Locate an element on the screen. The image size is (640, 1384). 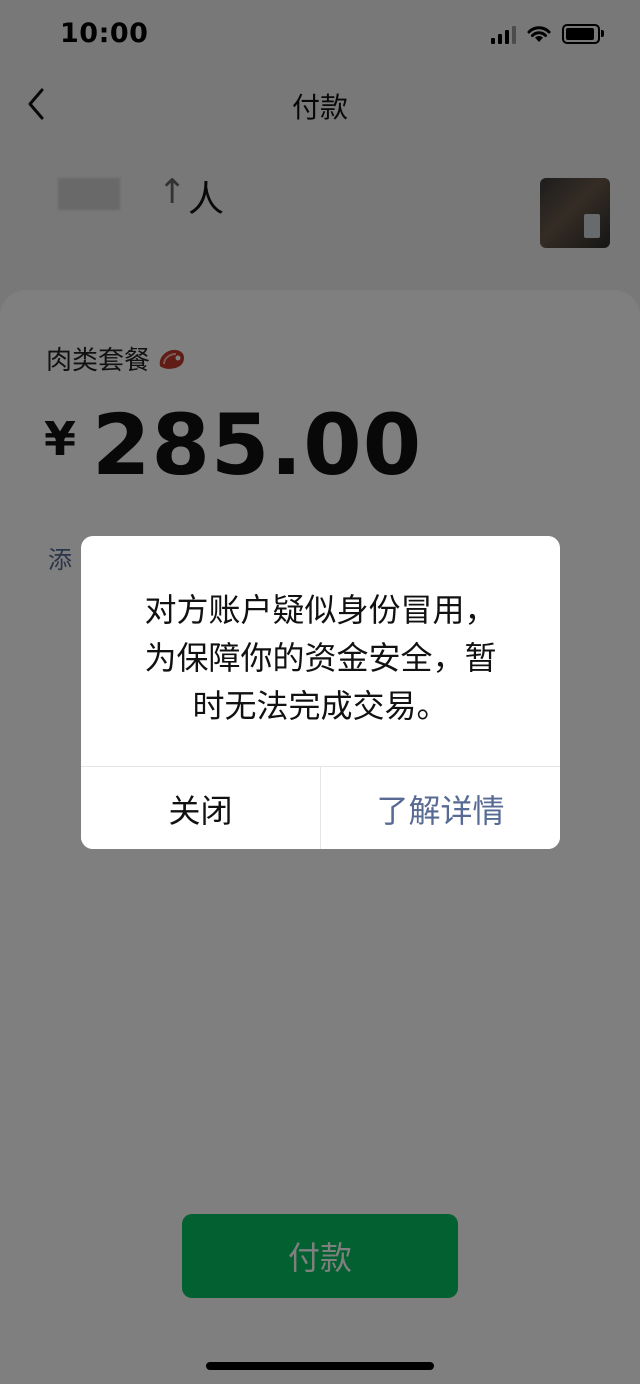
dialog-message-line: 时无法完成交易。 is located at coordinates (320, 706).